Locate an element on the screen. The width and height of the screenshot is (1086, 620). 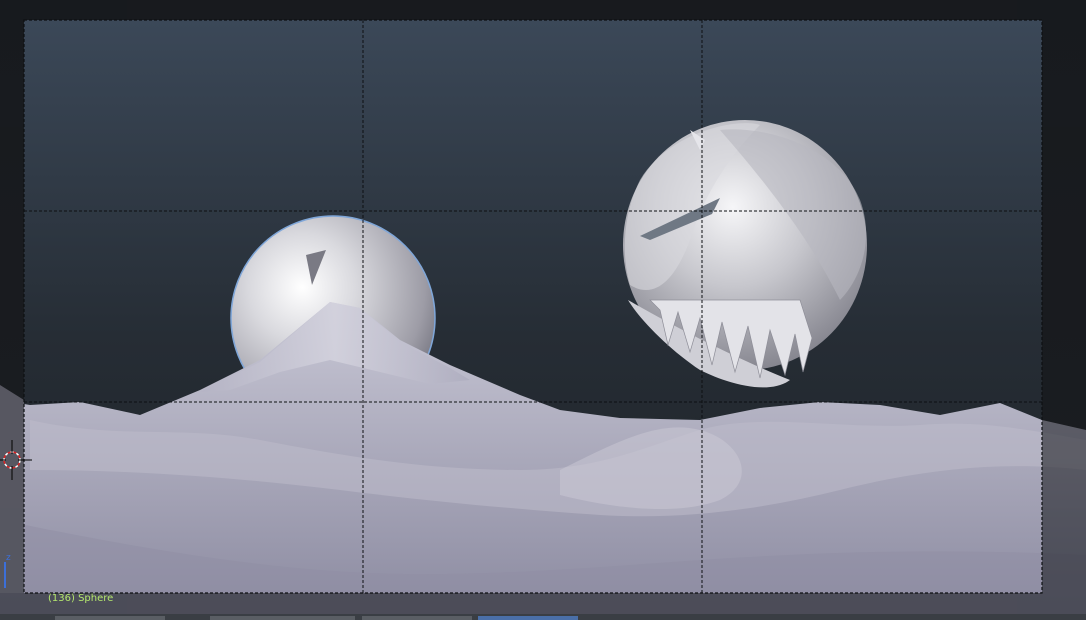
axis-z-label: z is located at coordinates (8, 558).